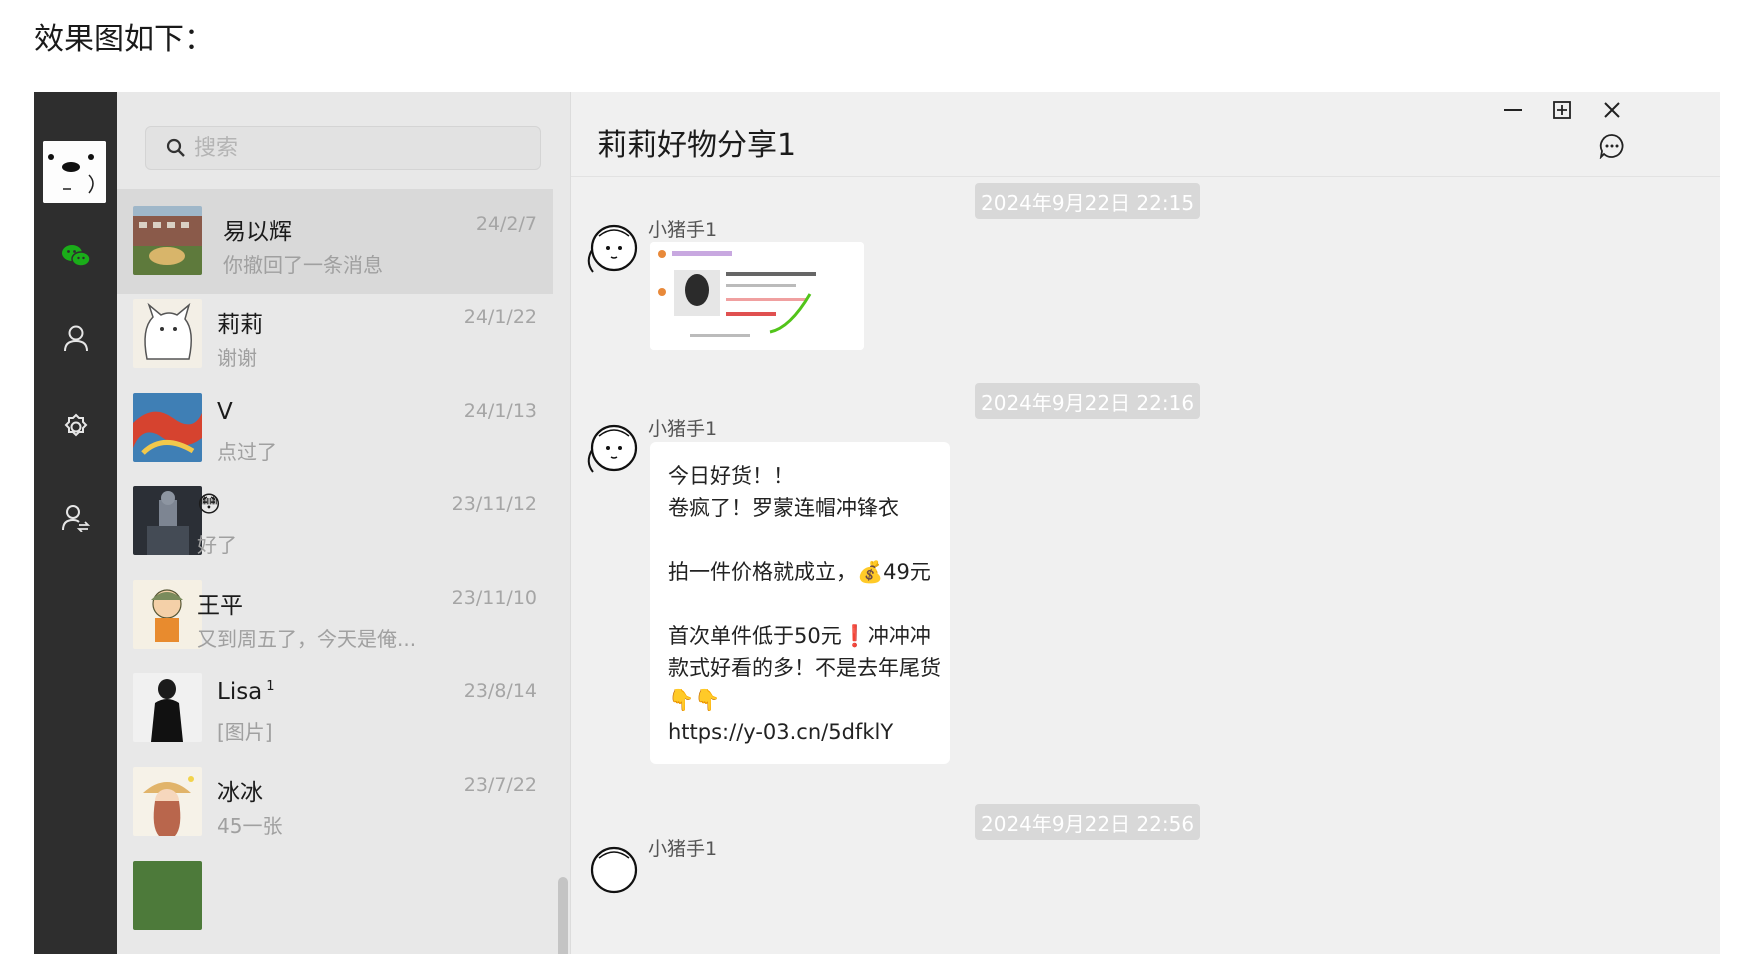  I want to click on message-timestamp: 2024年9月22日 22:15, so click(1088, 201).